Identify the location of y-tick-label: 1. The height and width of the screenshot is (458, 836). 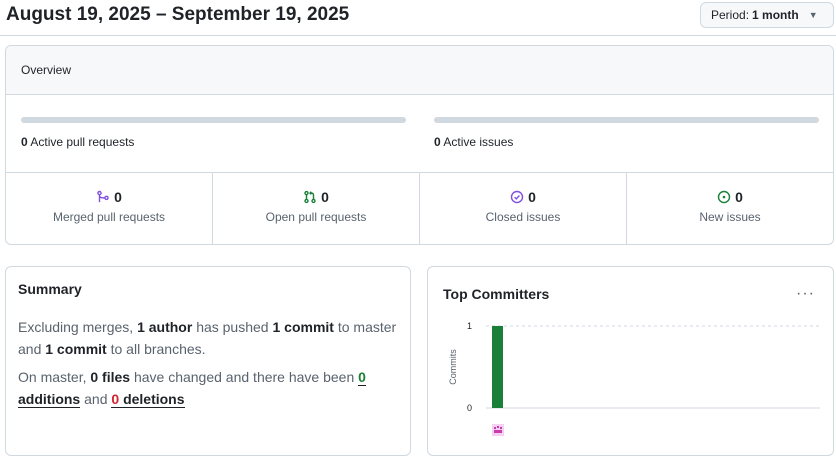
(469, 326).